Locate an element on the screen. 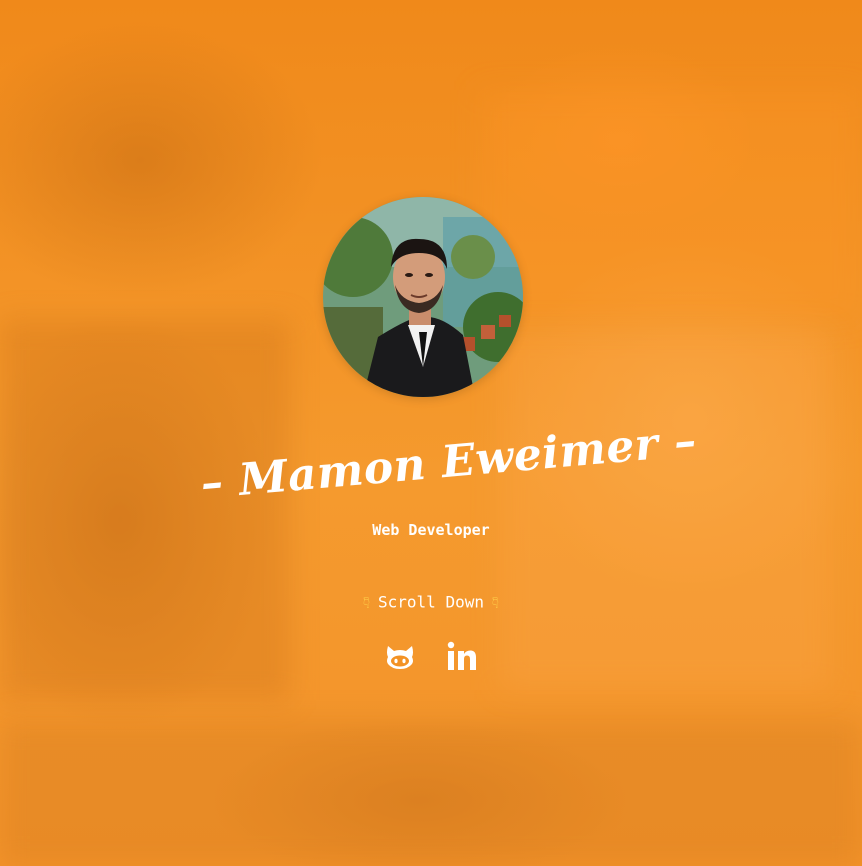 The width and height of the screenshot is (862, 866). name-dash-right: – is located at coordinates (677, 442).